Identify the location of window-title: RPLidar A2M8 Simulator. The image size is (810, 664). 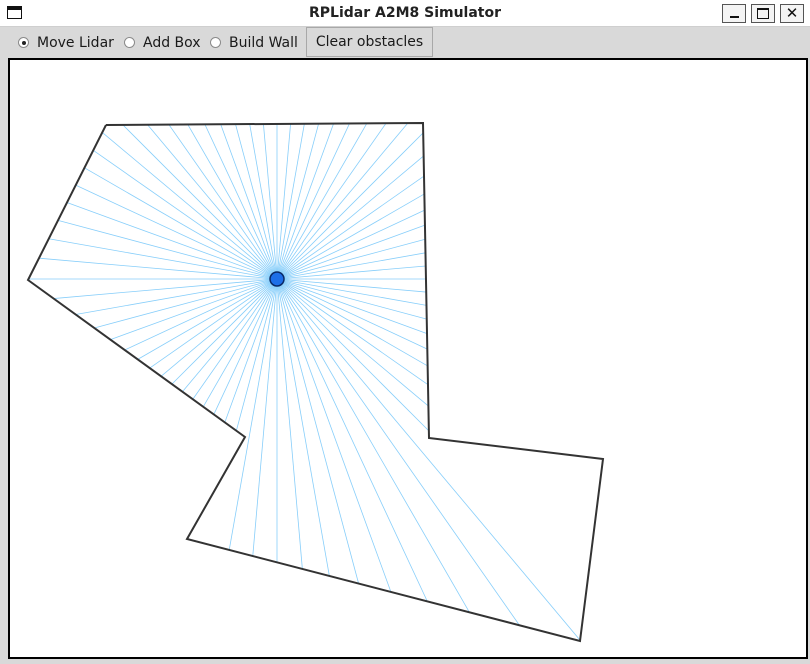
(405, 13).